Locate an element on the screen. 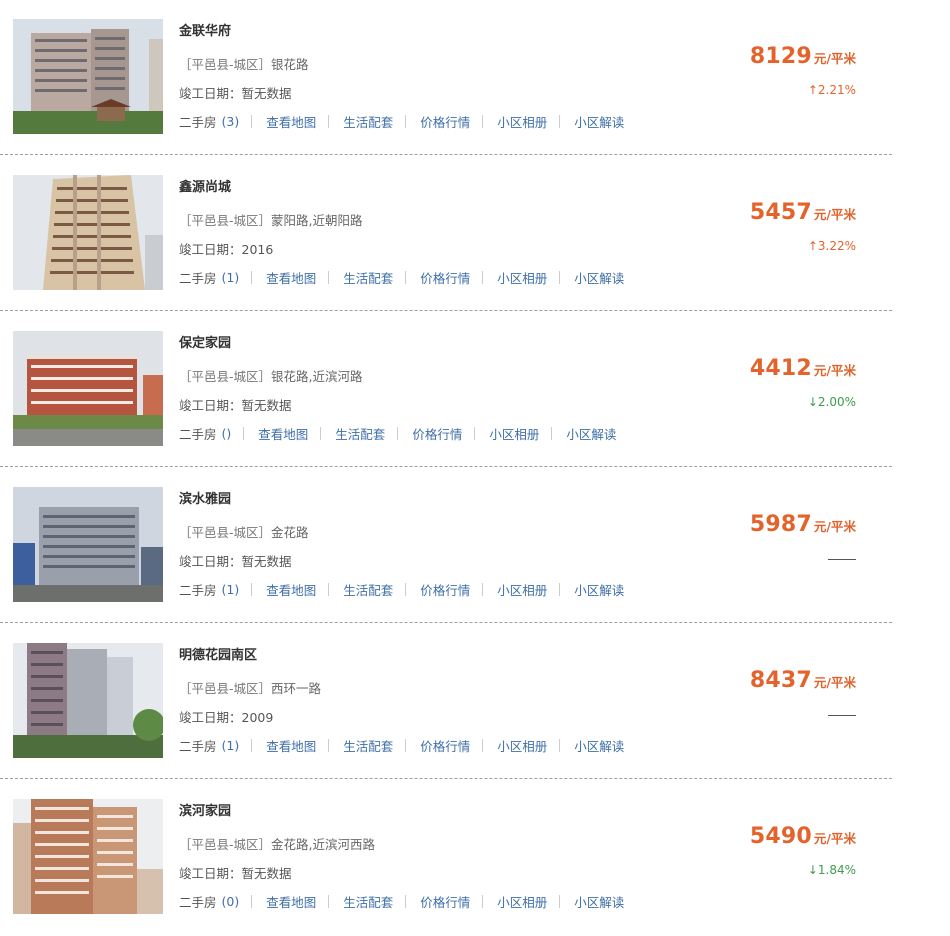 The height and width of the screenshot is (936, 950). community-links: 二手房 (3) 查看地图 生活配套 价格行情 小区相册 小区解读 is located at coordinates (401, 121).